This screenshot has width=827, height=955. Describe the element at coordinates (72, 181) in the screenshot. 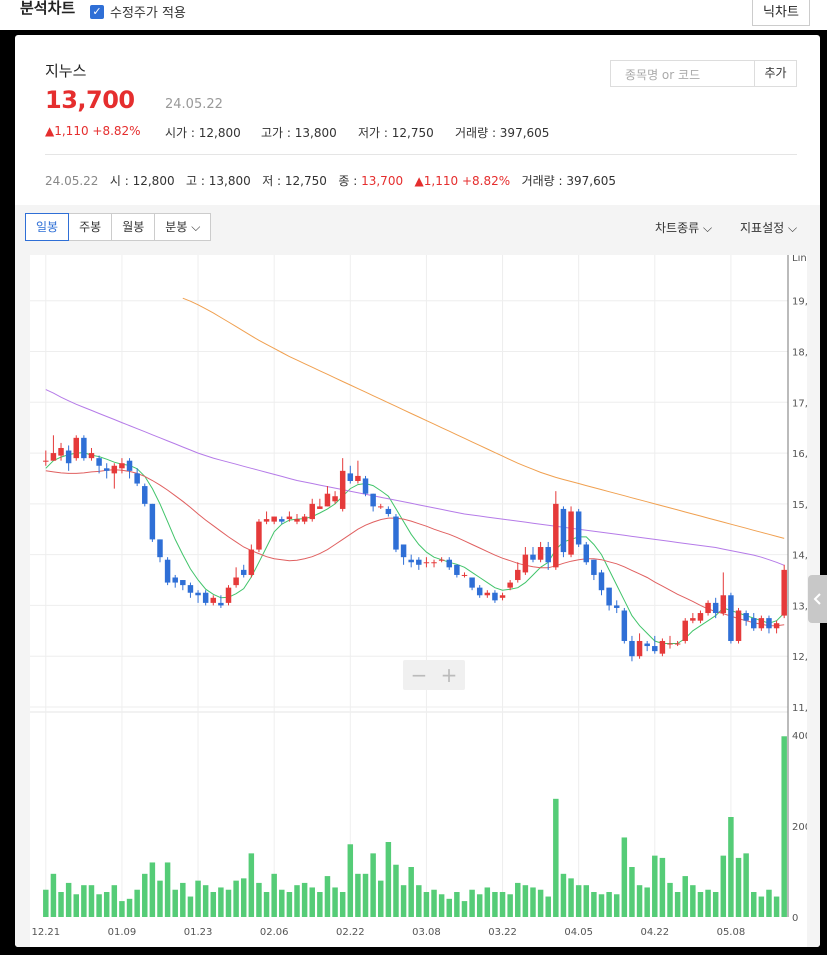

I see `day-date: 24.05.22` at that location.